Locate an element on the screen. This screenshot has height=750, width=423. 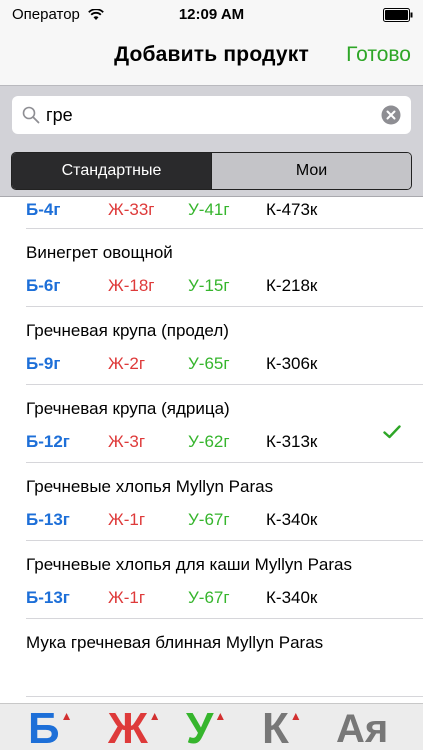
product-row: Мука гречневая блинная Myllyn Paras is located at coordinates (224, 658).